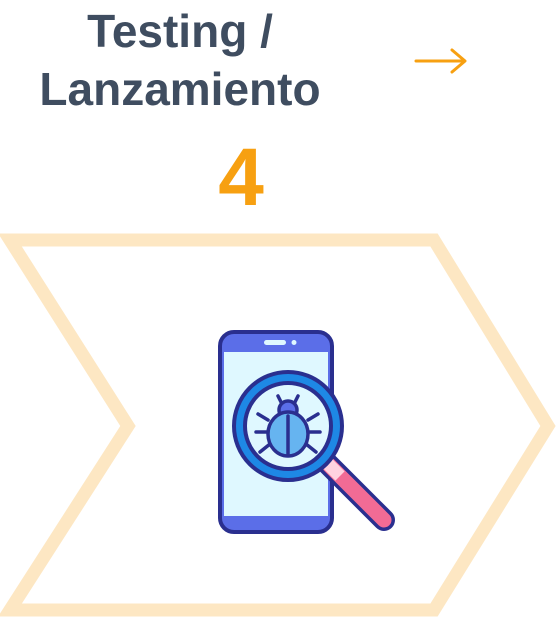  Describe the element at coordinates (241, 177) in the screenshot. I see `step-number: 4` at that location.